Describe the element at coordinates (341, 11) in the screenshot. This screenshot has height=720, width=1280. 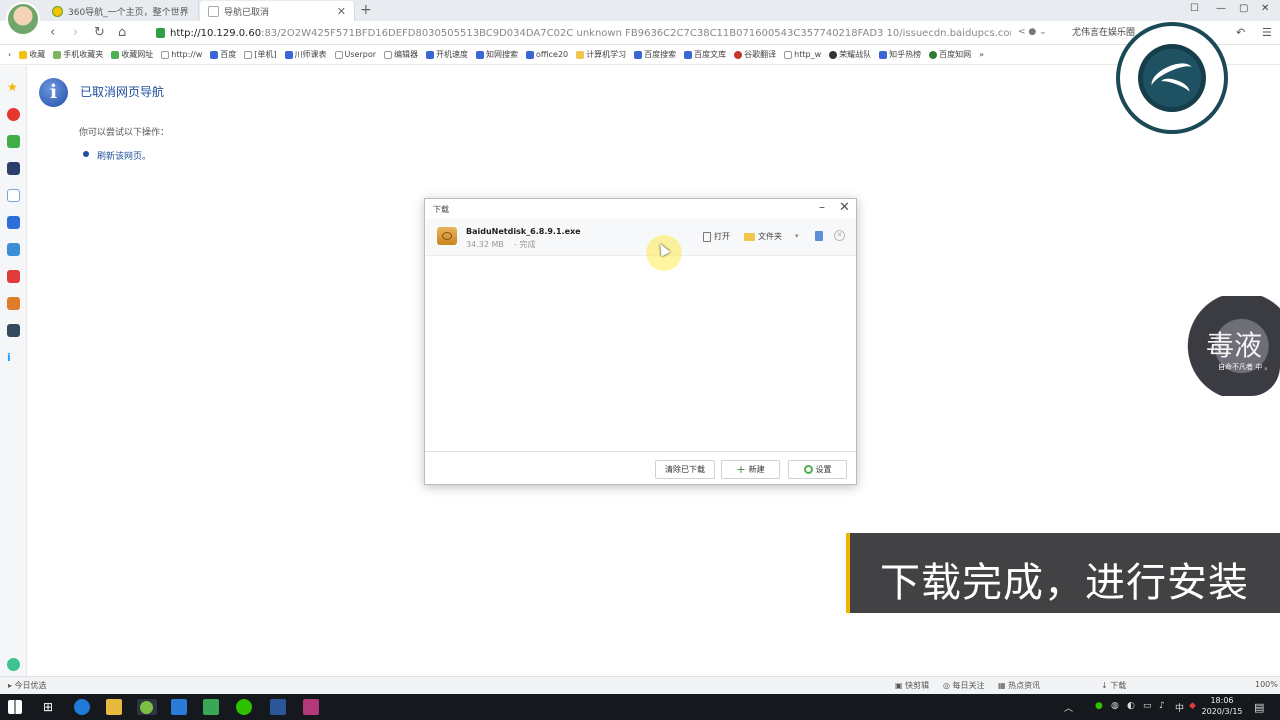
I see `tab-close-icon: ✕` at that location.